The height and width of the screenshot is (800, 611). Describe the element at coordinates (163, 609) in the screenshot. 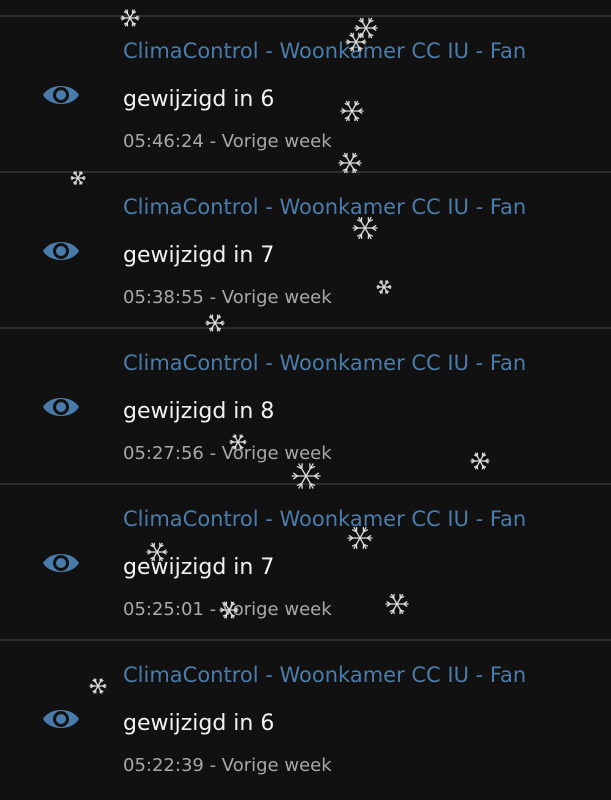

I see `entry-time: 05:25:01` at that location.